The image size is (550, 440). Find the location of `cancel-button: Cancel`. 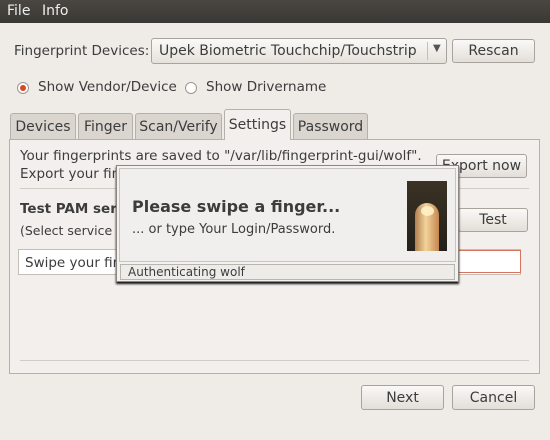

cancel-button: Cancel is located at coordinates (493, 397).